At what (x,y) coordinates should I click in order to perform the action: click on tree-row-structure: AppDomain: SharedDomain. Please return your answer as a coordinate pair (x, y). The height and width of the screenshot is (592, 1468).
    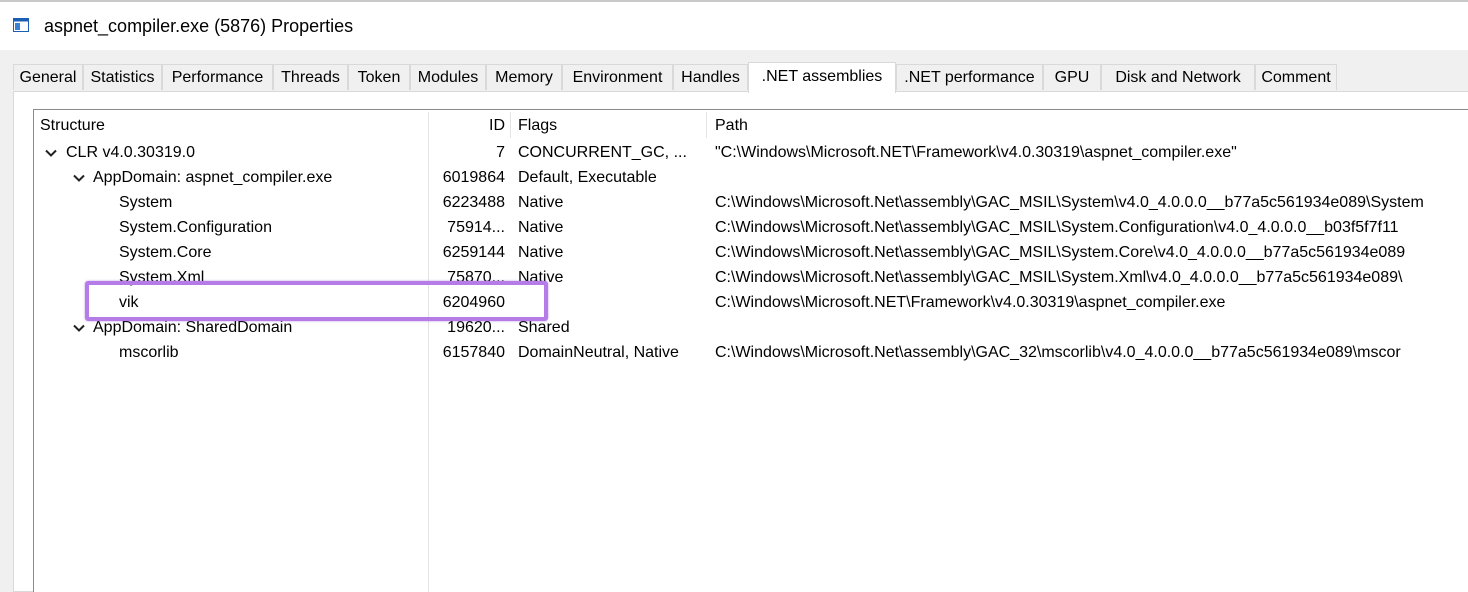
    Looking at the image, I should click on (192, 328).